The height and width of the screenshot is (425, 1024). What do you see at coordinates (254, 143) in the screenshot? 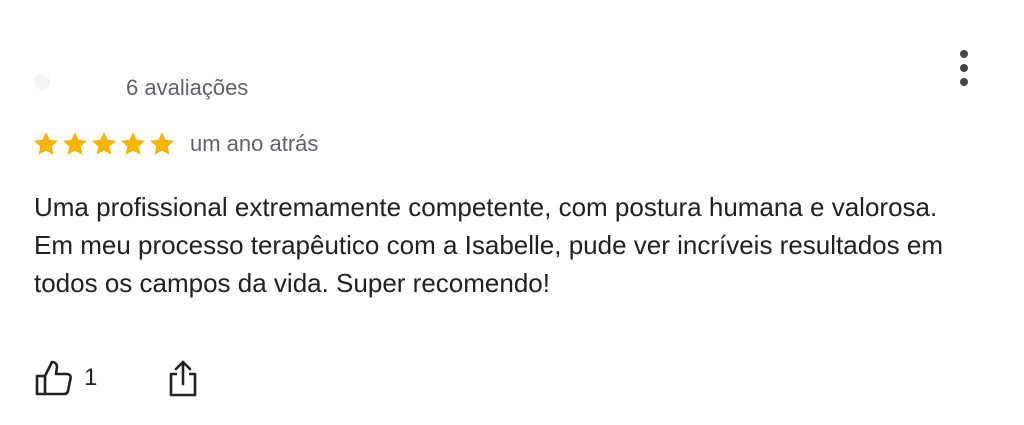
I see `review-timestamp: um ano atrás` at bounding box center [254, 143].